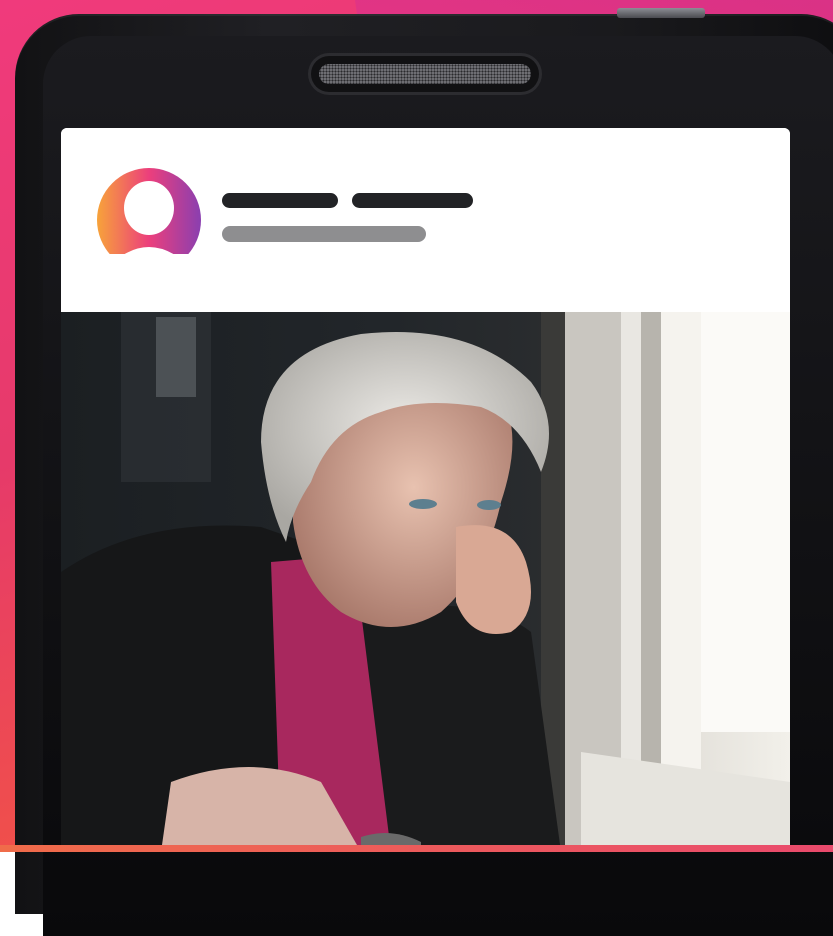  What do you see at coordinates (149, 220) in the screenshot?
I see `user-avatar-icon` at bounding box center [149, 220].